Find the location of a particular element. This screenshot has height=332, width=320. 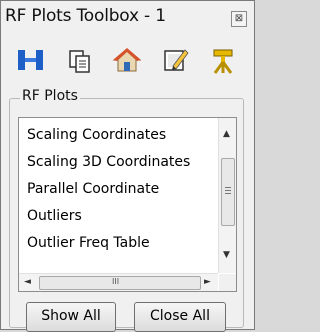

grip-icon: III is located at coordinates (116, 281).